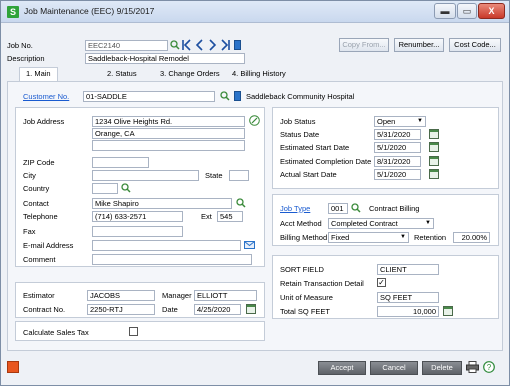 The height and width of the screenshot is (386, 510). What do you see at coordinates (445, 11) in the screenshot?
I see `minimize-button: ▬` at bounding box center [445, 11].